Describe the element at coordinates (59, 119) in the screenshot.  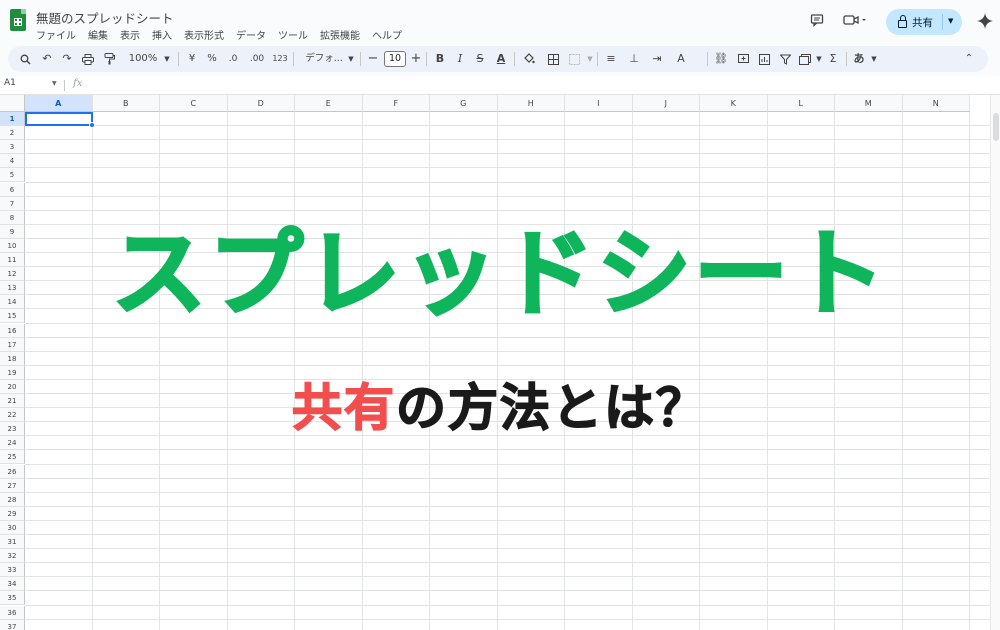
I see `selected-cell-a1` at that location.